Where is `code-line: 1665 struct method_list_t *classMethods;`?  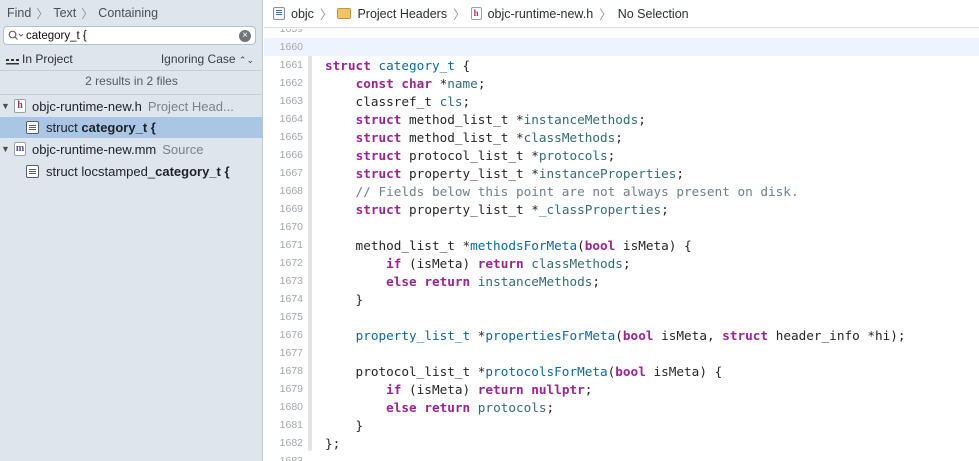
code-line: 1665 struct method_list_t *classMethods; is located at coordinates (621, 137).